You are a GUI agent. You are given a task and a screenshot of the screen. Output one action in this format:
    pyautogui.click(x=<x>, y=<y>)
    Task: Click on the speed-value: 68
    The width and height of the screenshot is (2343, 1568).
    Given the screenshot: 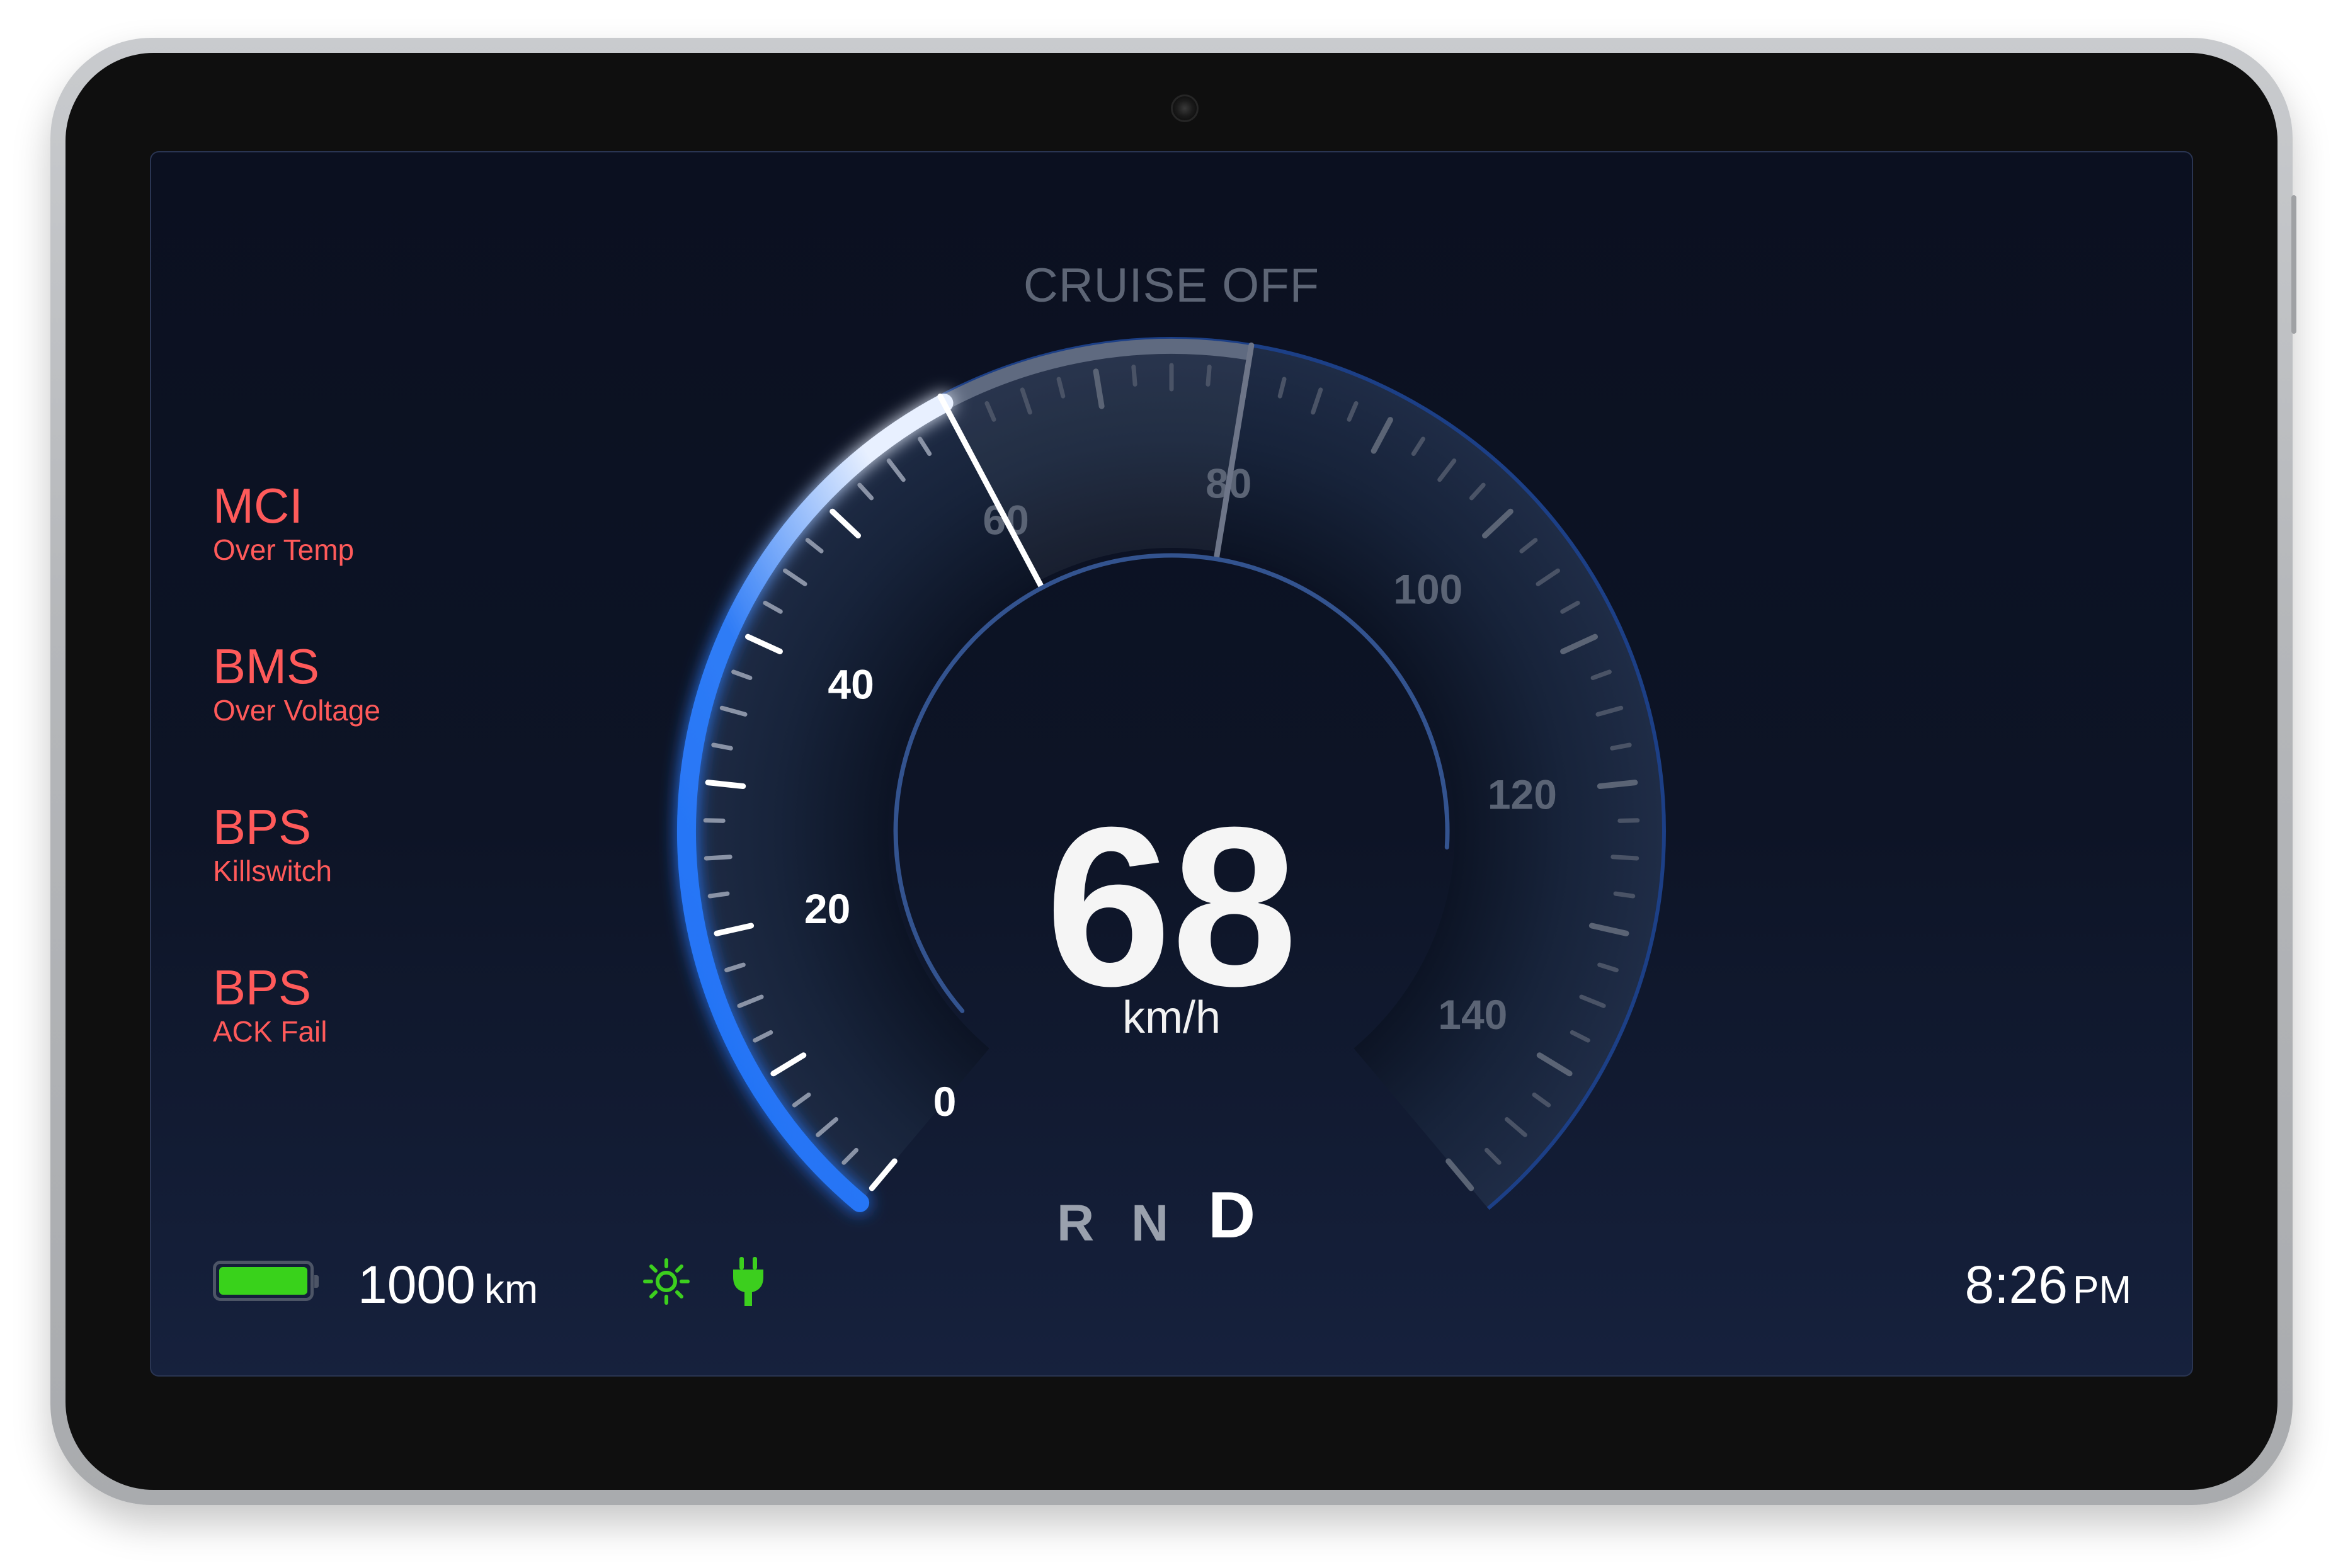 What is the action you would take?
    pyautogui.click(x=1171, y=906)
    